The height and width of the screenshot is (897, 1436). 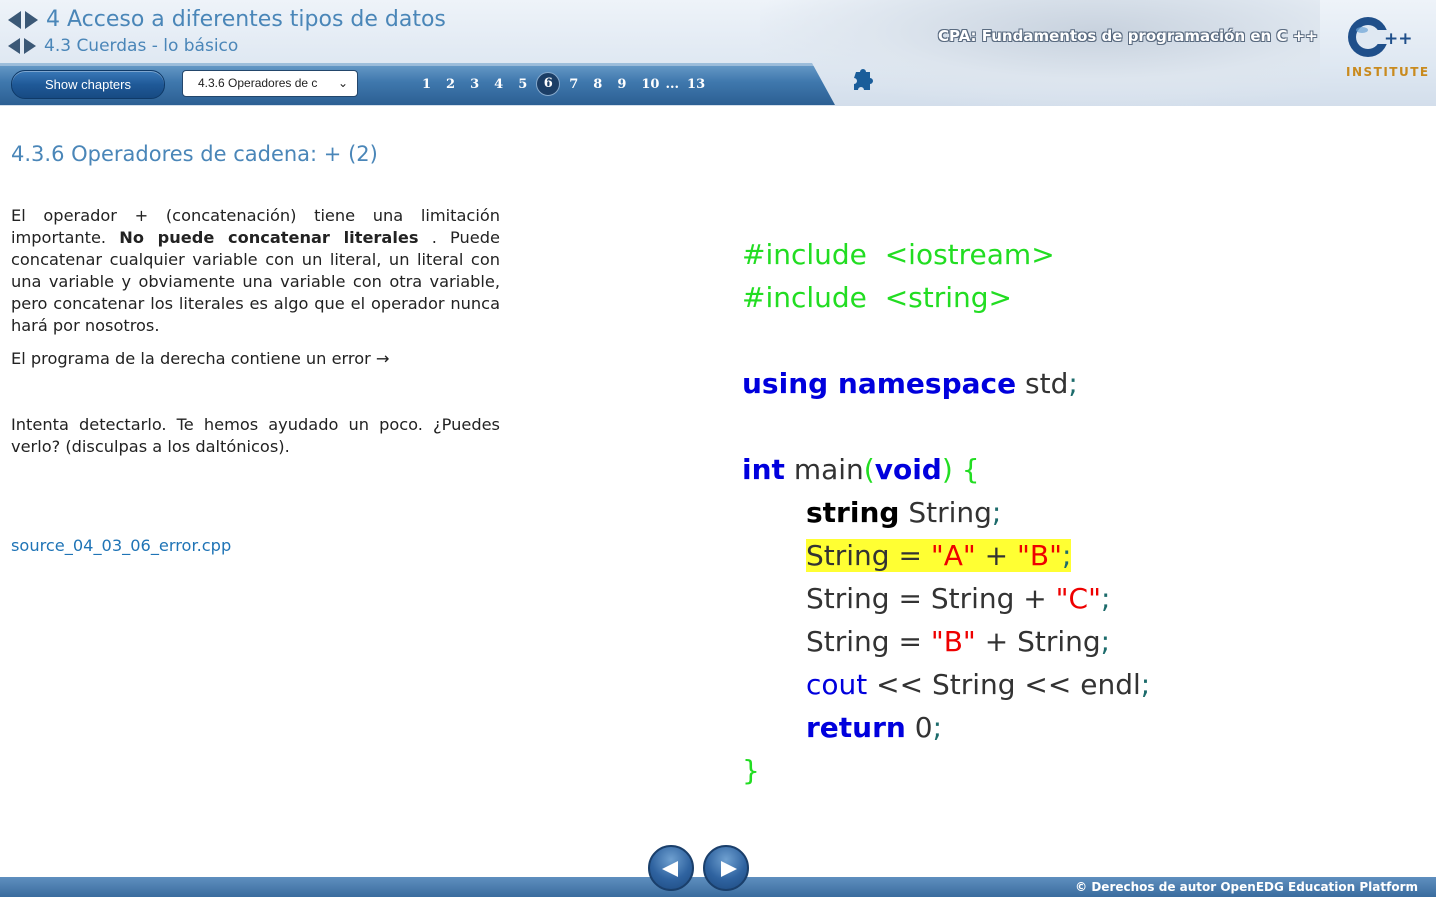 I want to click on next-icon, so click(x=729, y=869).